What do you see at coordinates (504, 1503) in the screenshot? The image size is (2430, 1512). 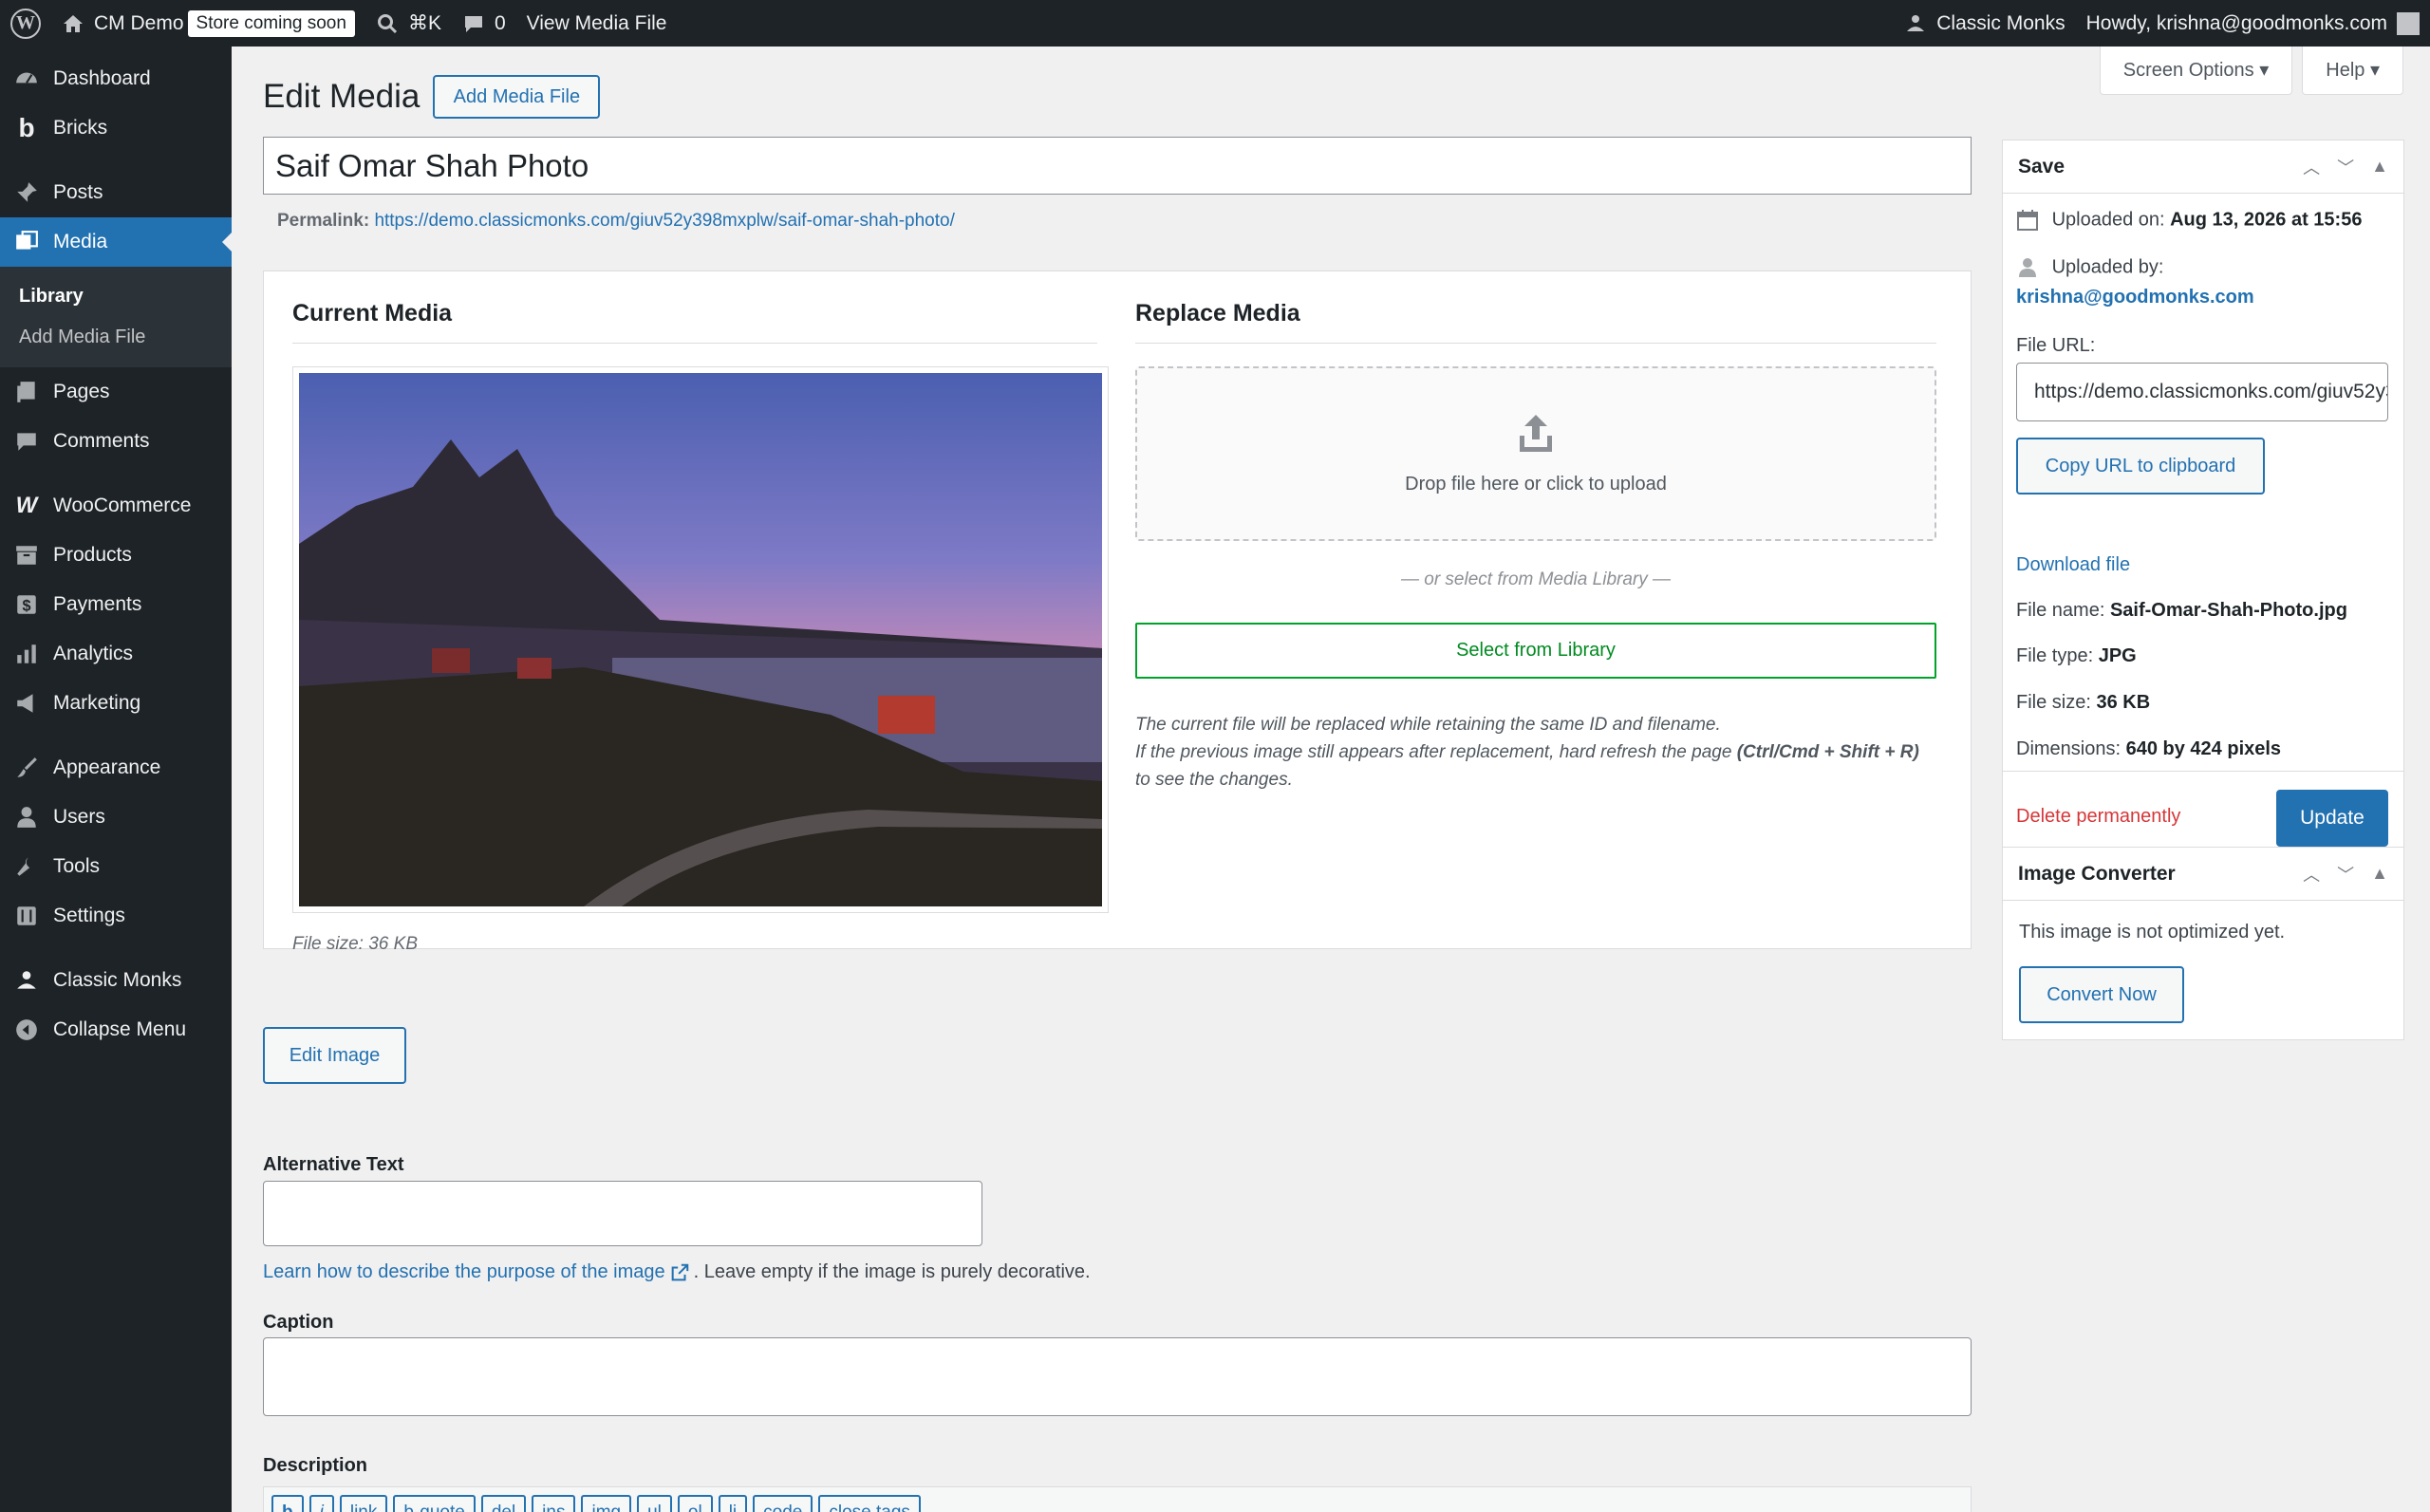 I see `qt-del-button: del` at bounding box center [504, 1503].